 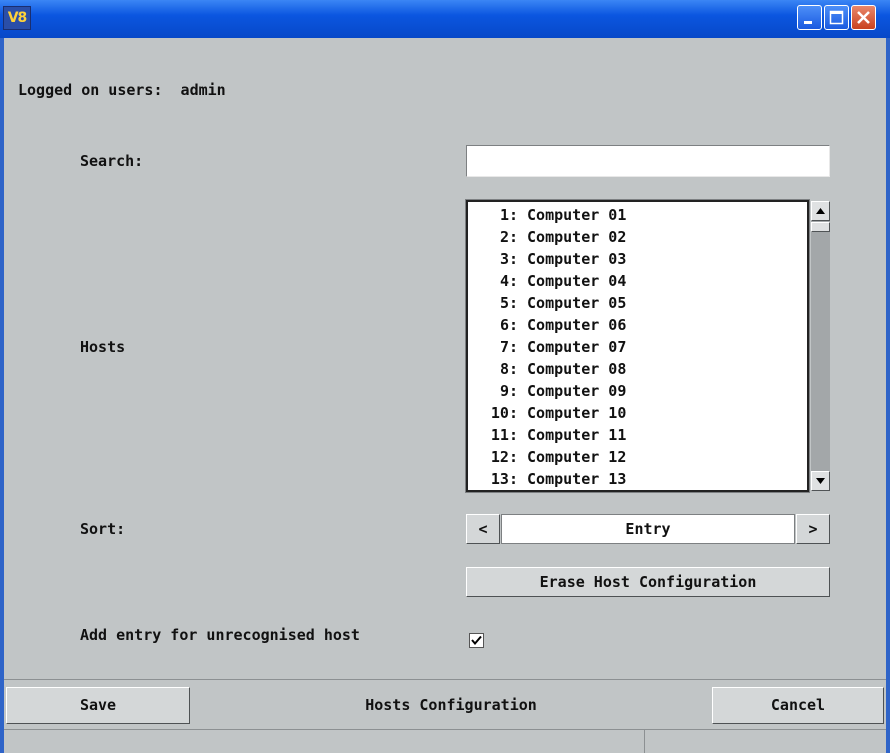 I want to click on status-divider, so click(x=644, y=741).